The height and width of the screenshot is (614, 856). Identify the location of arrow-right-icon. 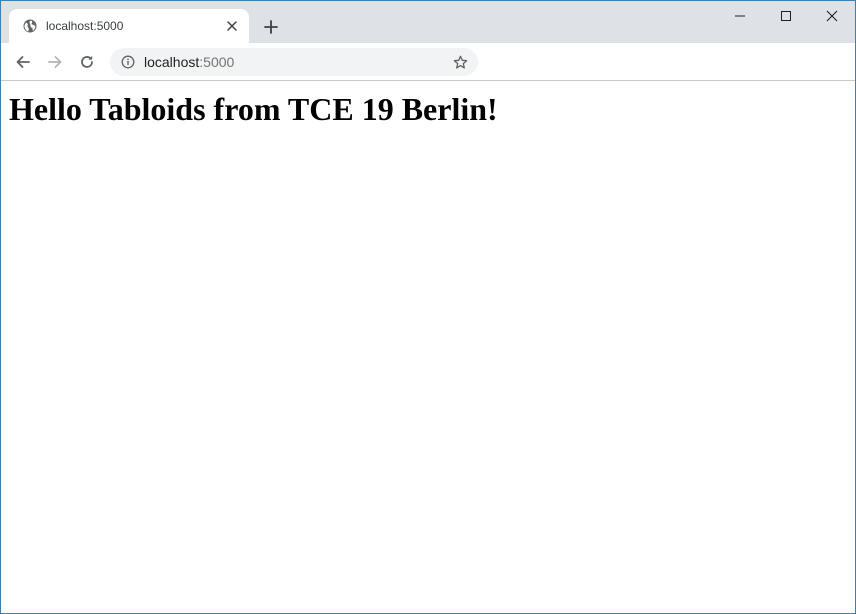
(55, 62).